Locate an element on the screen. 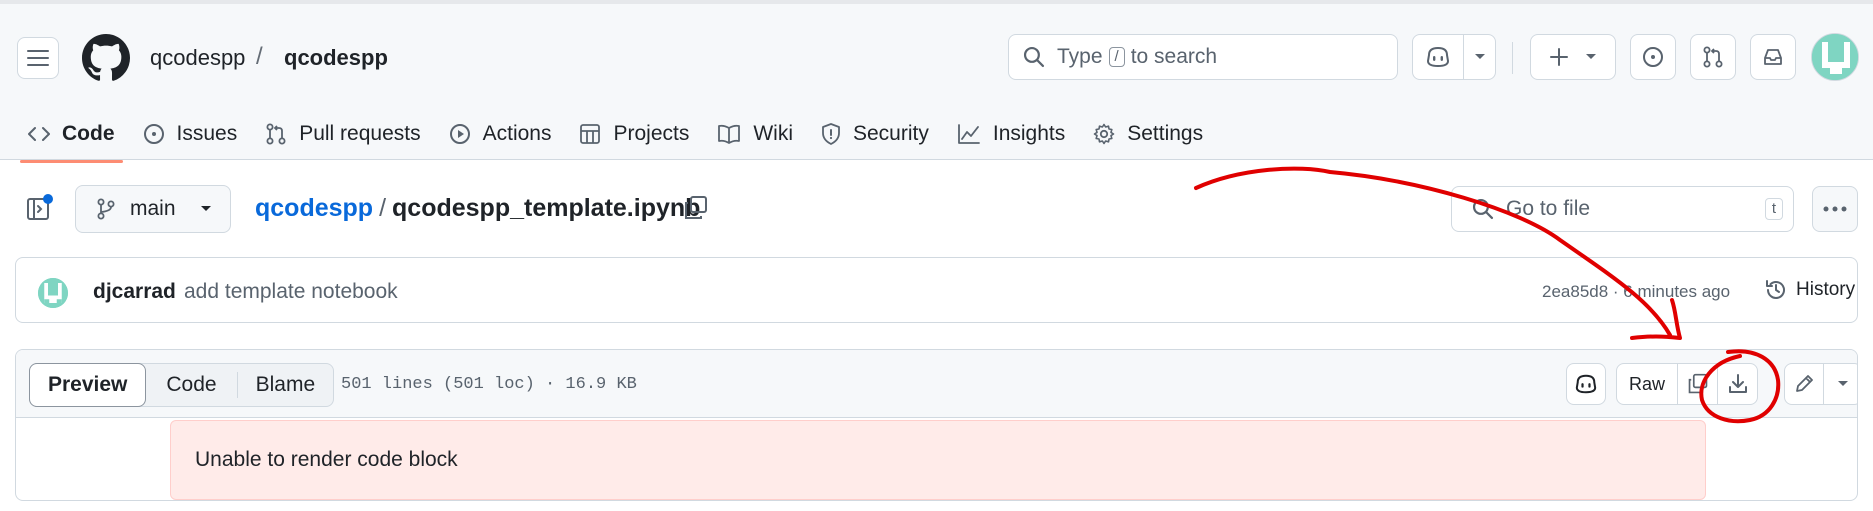 This screenshot has height=511, width=1873. raw-copy-download-group: Raw is located at coordinates (1687, 384).